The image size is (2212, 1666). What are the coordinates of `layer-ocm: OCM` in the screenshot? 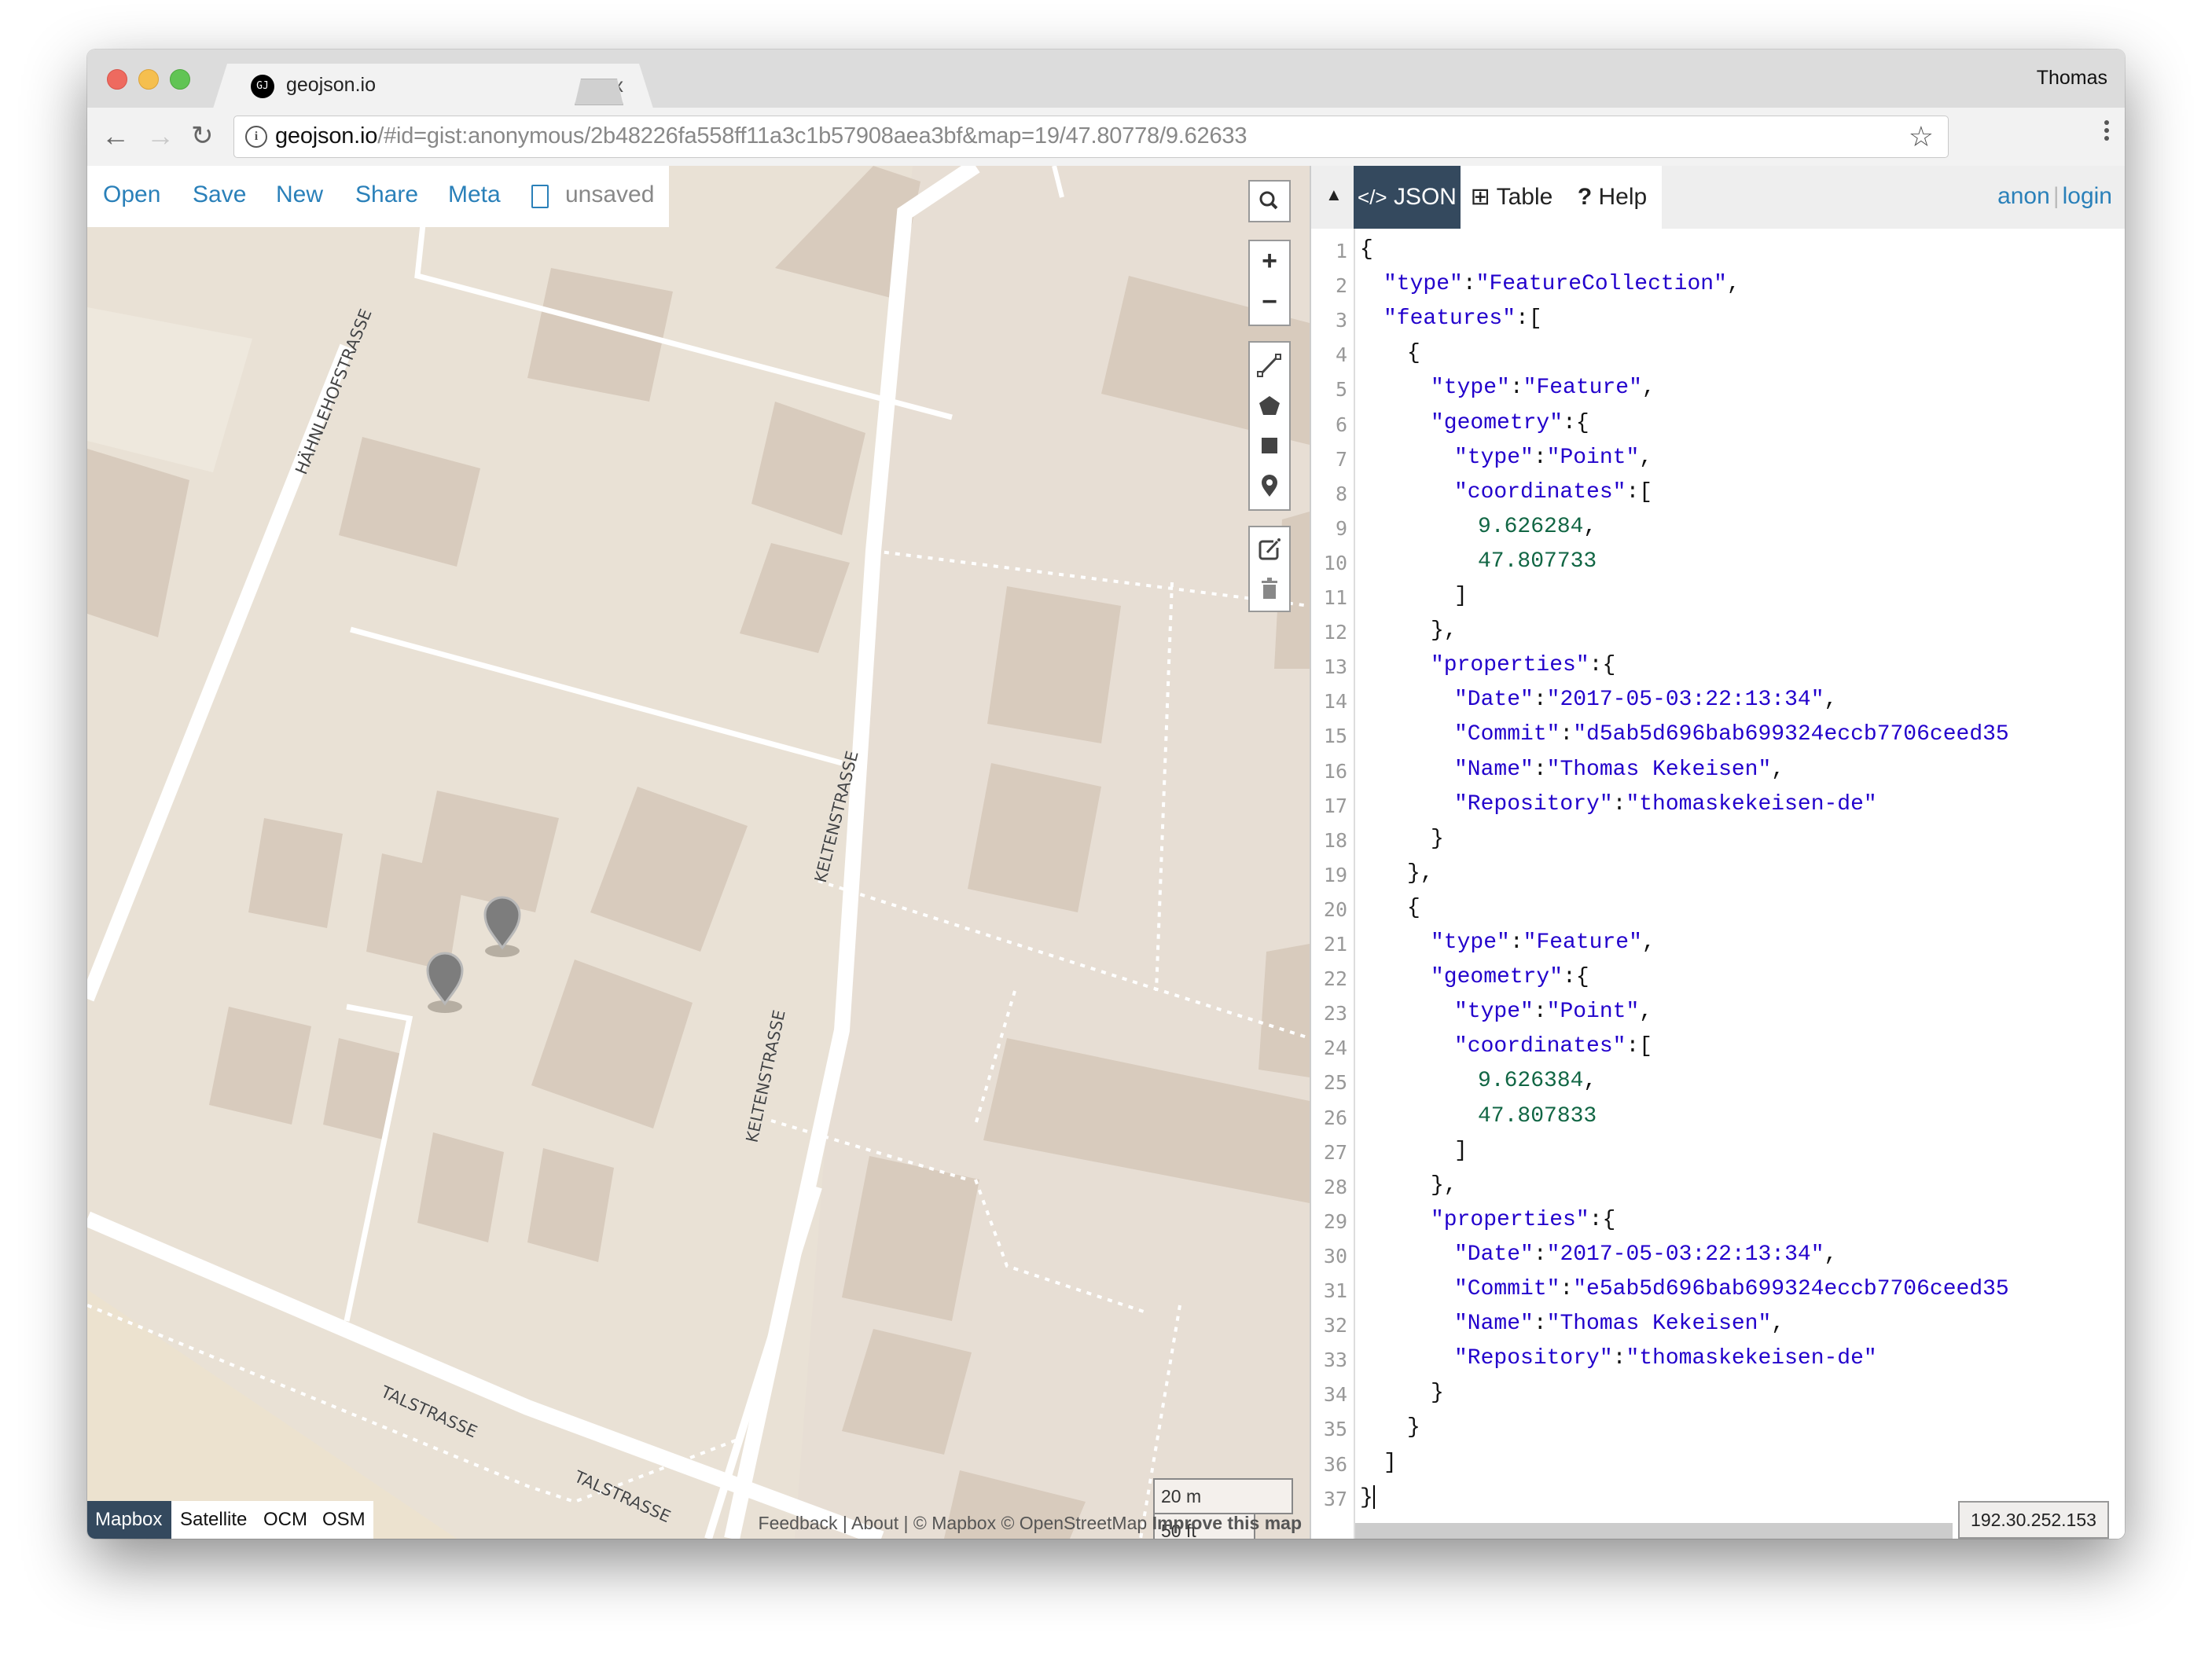 It's located at (285, 1520).